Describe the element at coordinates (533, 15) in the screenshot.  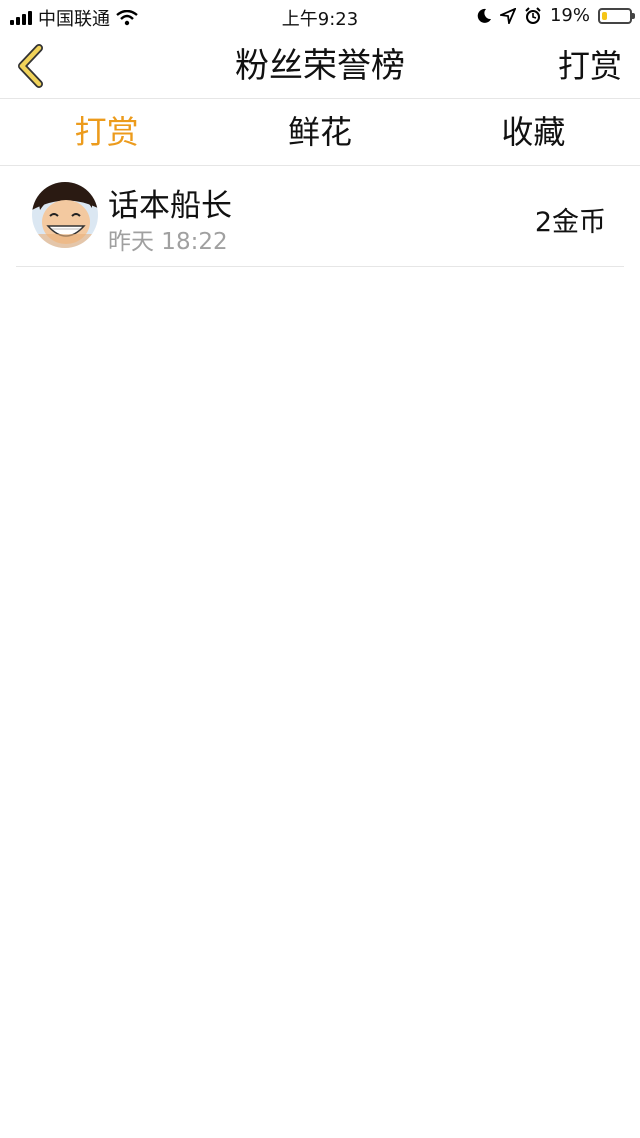
I see `alarm-icon` at that location.